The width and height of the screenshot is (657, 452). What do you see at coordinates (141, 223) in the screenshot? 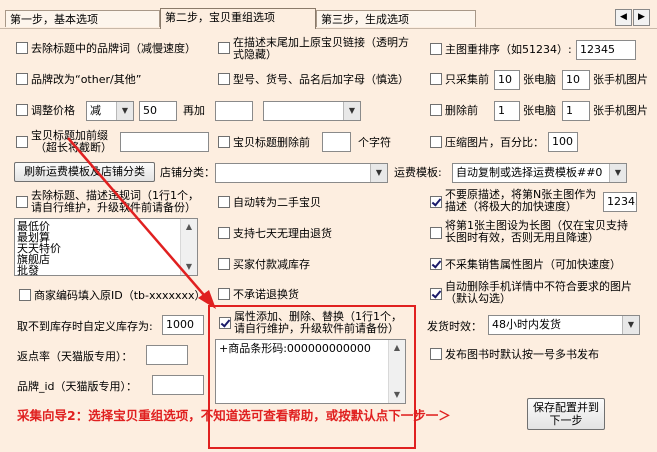
I see `annotation-arrow` at bounding box center [141, 223].